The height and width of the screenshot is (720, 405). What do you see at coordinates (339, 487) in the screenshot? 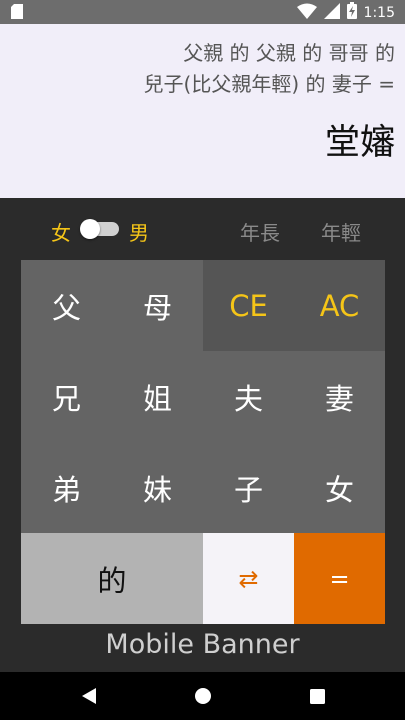
I see `key-daughter: 女` at bounding box center [339, 487].